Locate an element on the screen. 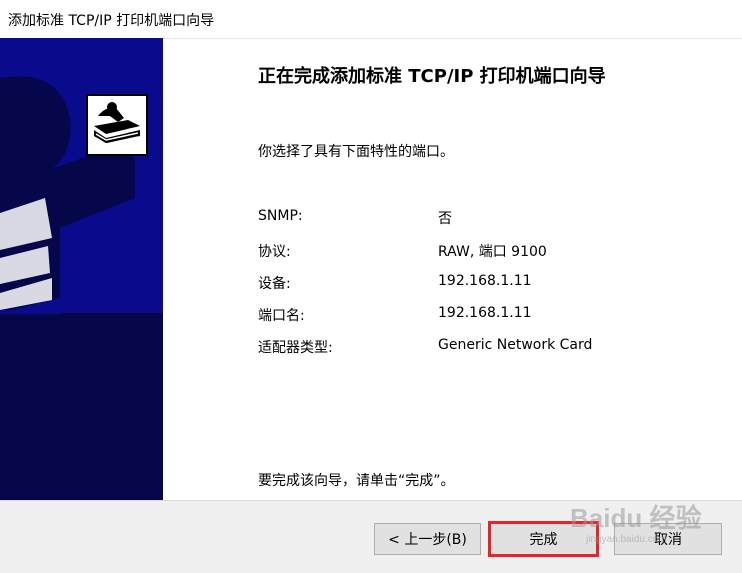 The image size is (742, 573). cancel-button: 取消 is located at coordinates (668, 539).